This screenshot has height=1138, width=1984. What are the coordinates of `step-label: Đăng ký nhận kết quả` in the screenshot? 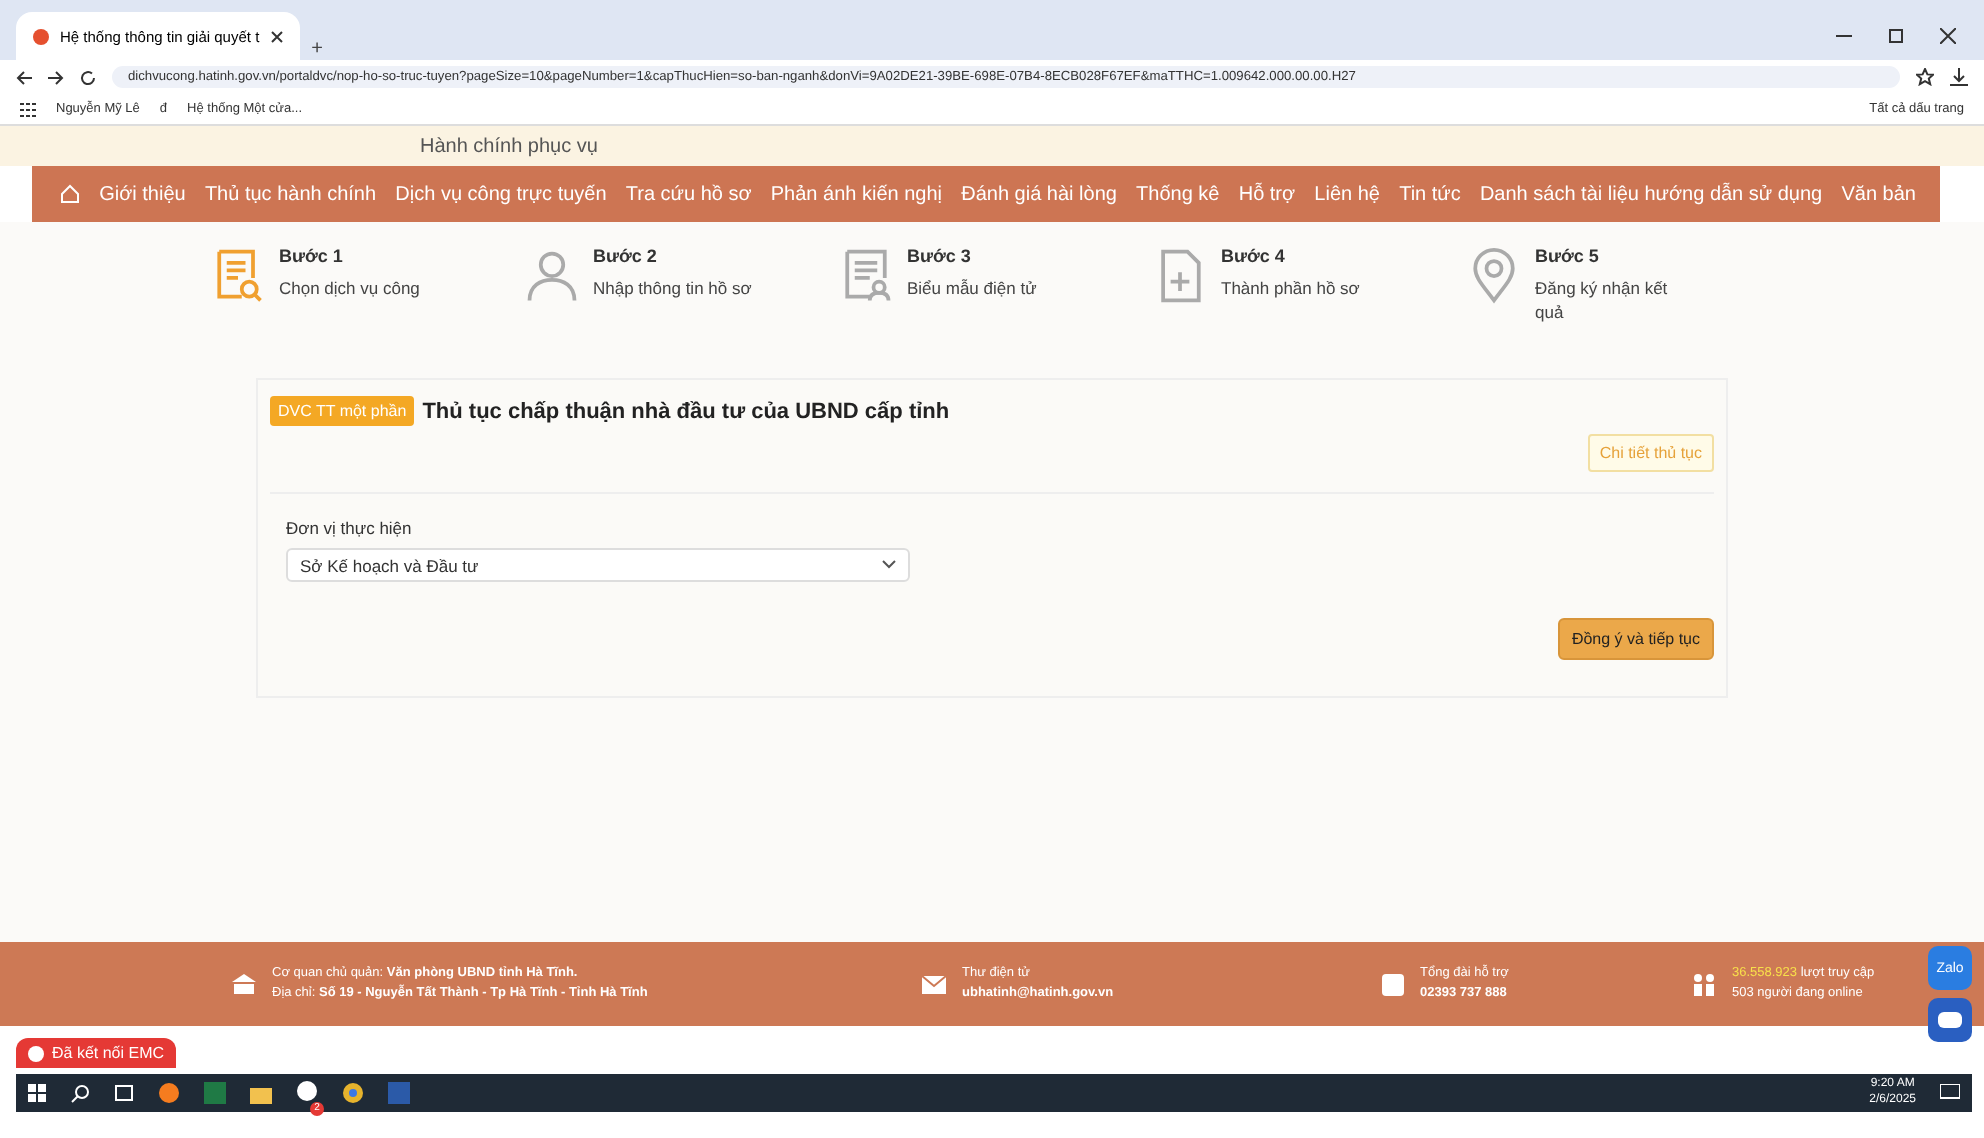 It's located at (1602, 302).